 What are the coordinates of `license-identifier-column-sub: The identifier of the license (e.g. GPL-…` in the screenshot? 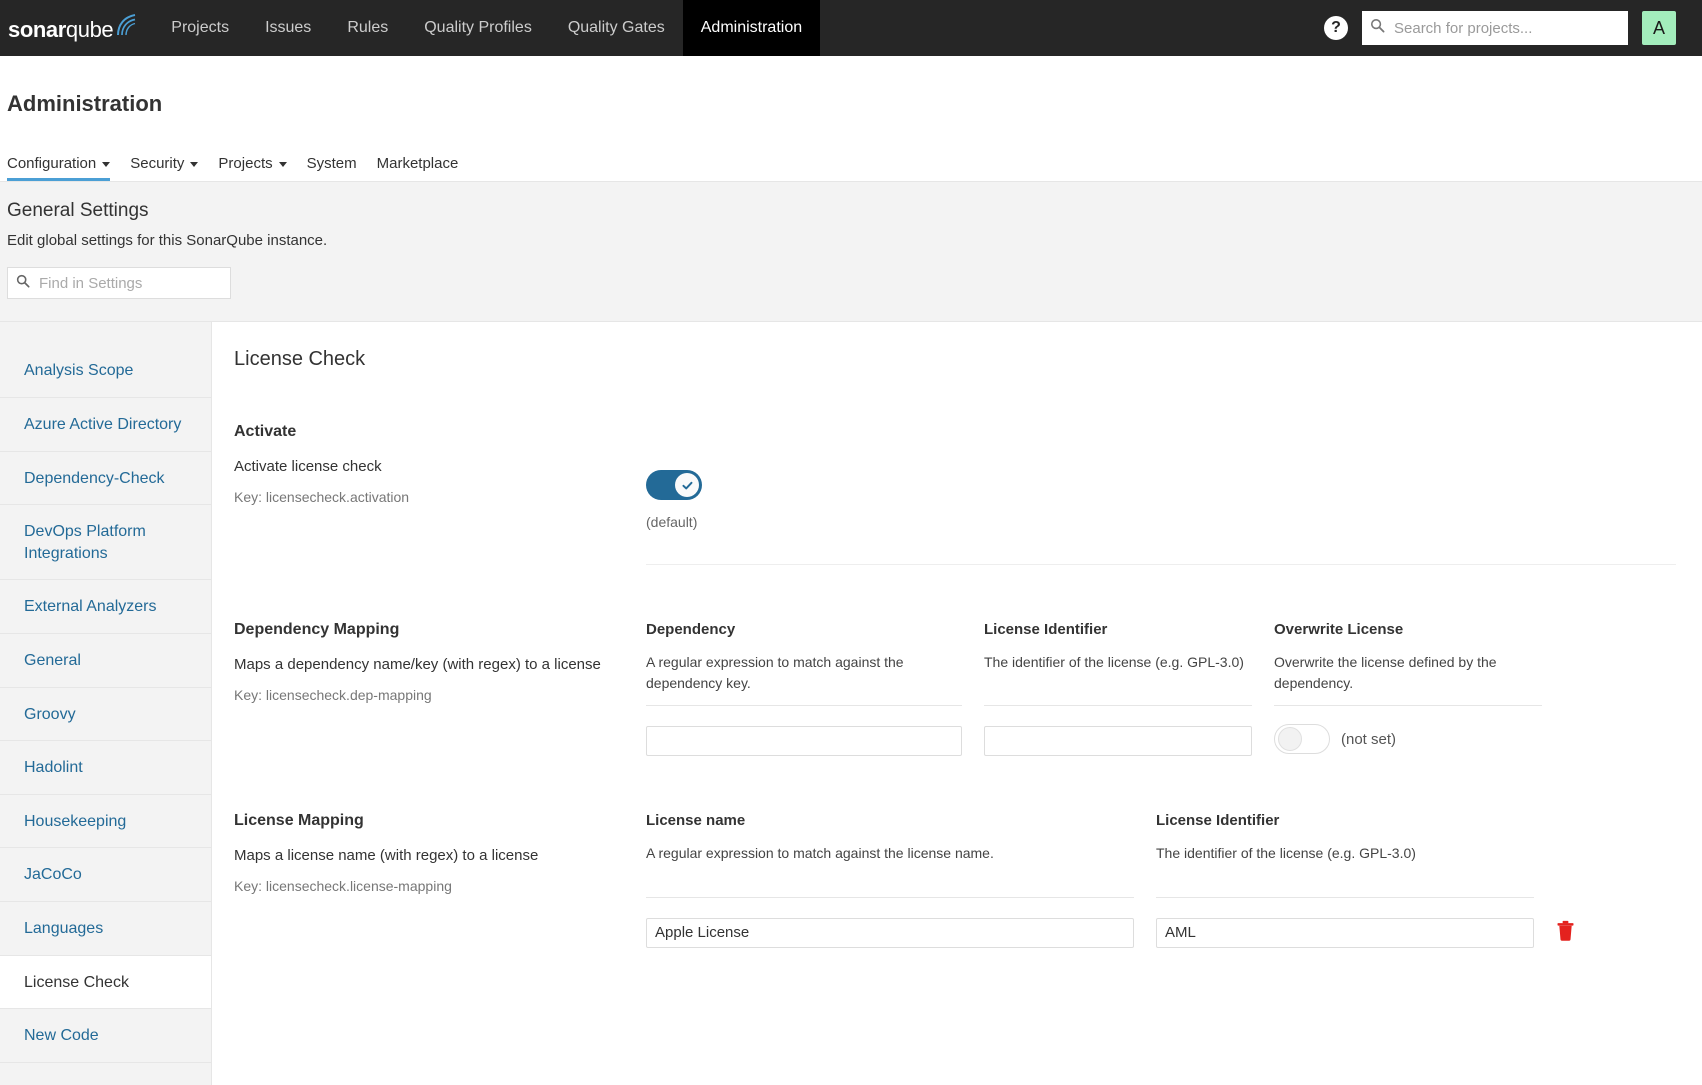 It's located at (1114, 662).